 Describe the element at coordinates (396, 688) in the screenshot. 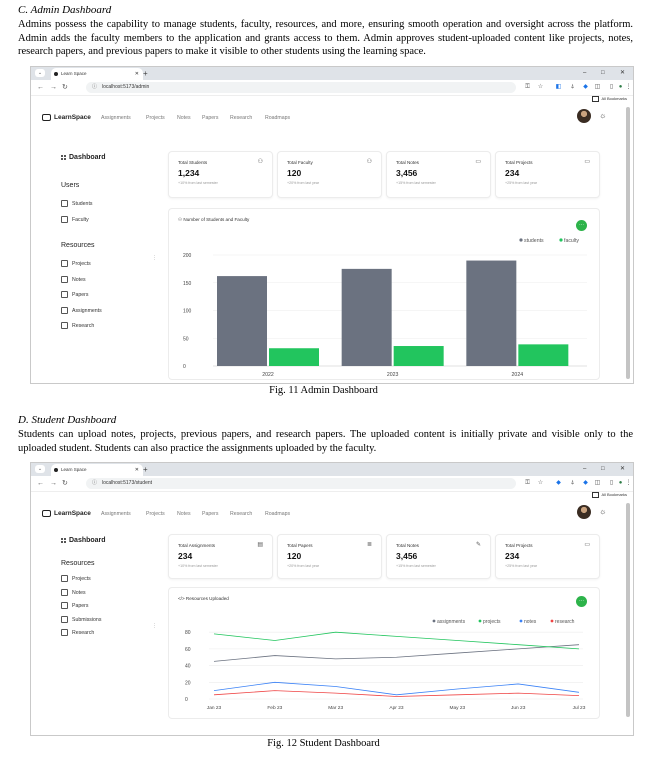

I see `line-notes` at that location.